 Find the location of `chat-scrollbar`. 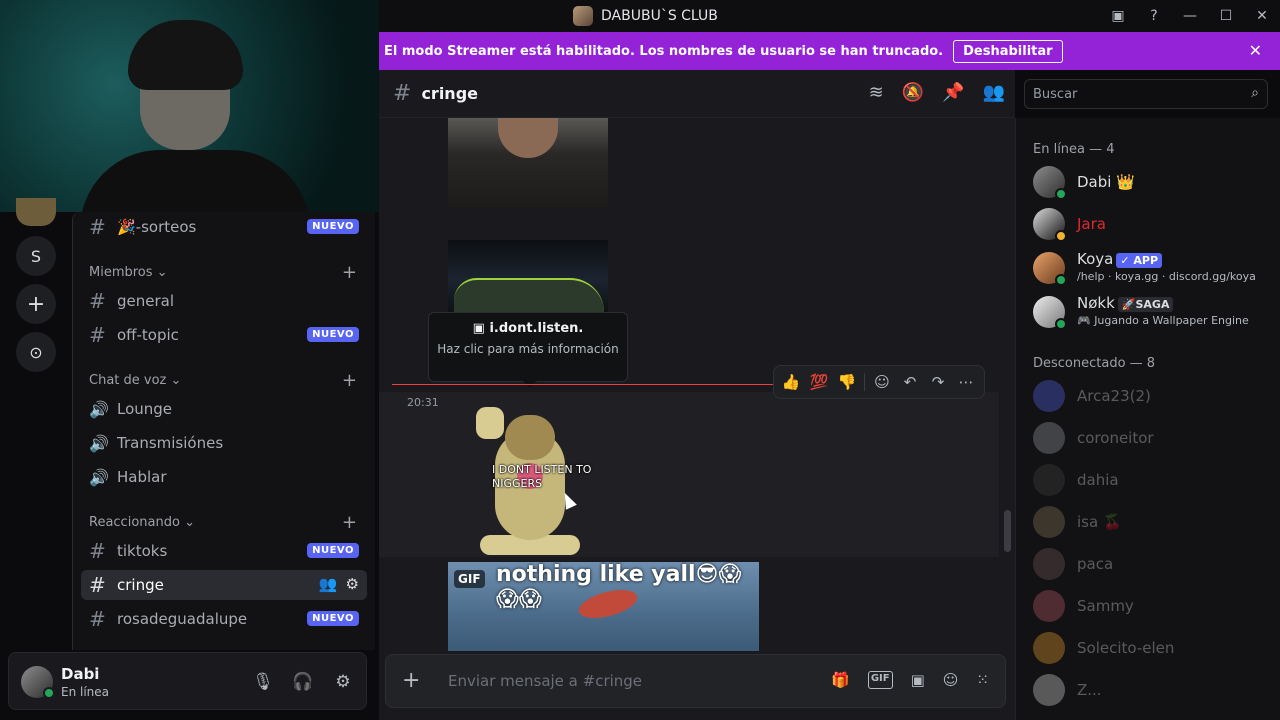

chat-scrollbar is located at coordinates (1007, 531).